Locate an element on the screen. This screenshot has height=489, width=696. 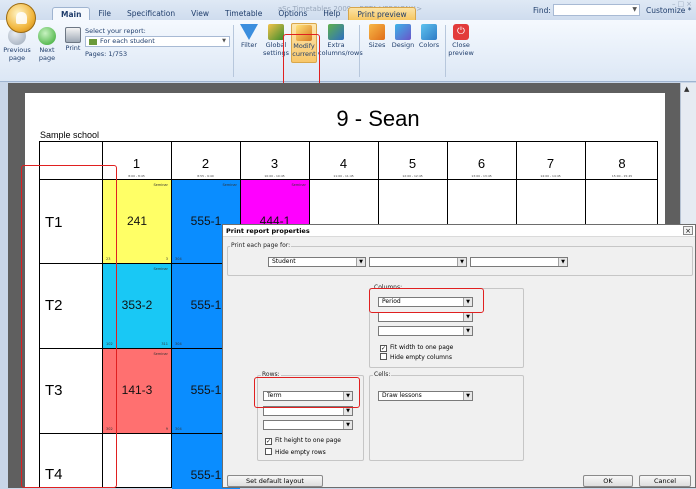
funnel-icon is located at coordinates (249, 32).